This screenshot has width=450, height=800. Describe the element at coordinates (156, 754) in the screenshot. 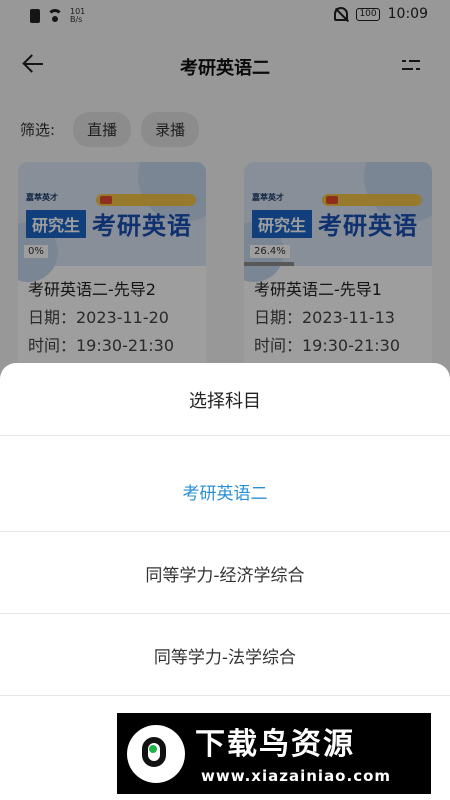

I see `watermark-logo-icon` at that location.